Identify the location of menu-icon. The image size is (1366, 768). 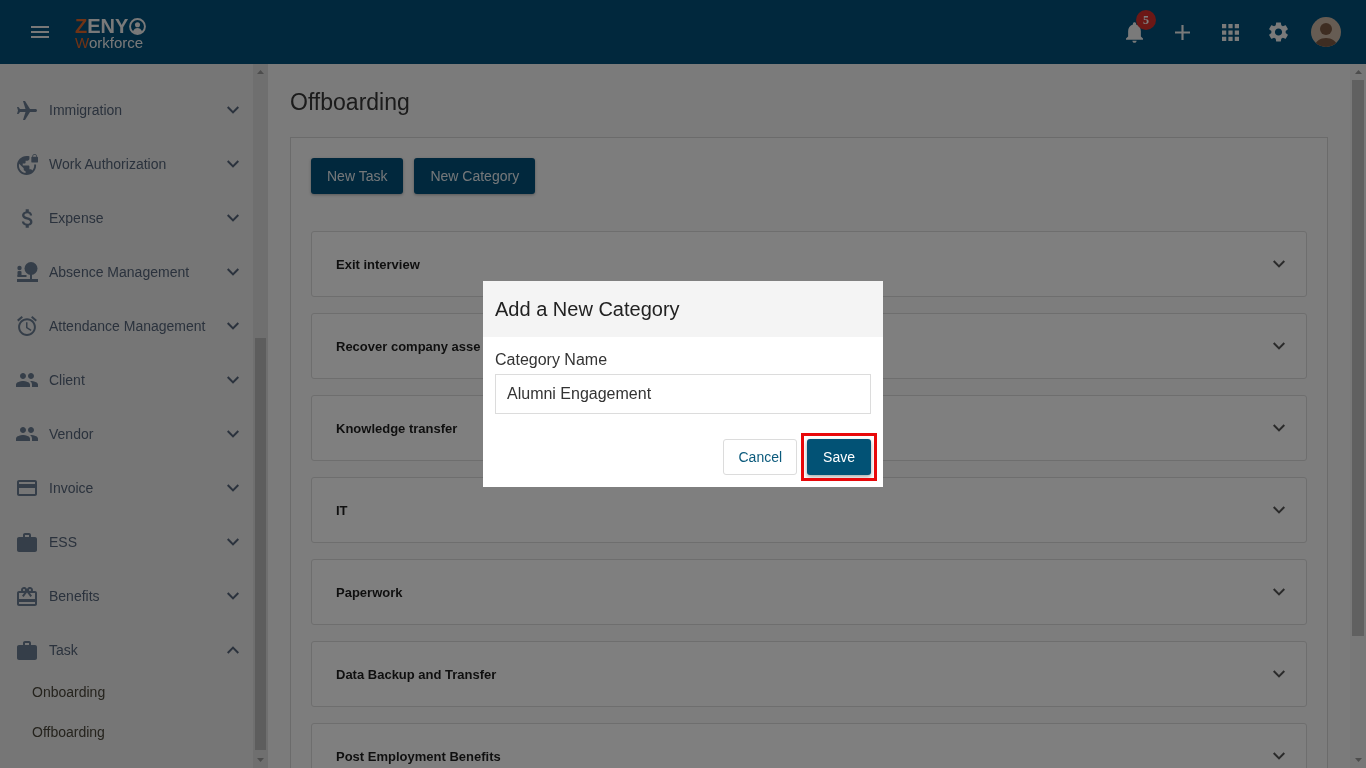
(40, 32).